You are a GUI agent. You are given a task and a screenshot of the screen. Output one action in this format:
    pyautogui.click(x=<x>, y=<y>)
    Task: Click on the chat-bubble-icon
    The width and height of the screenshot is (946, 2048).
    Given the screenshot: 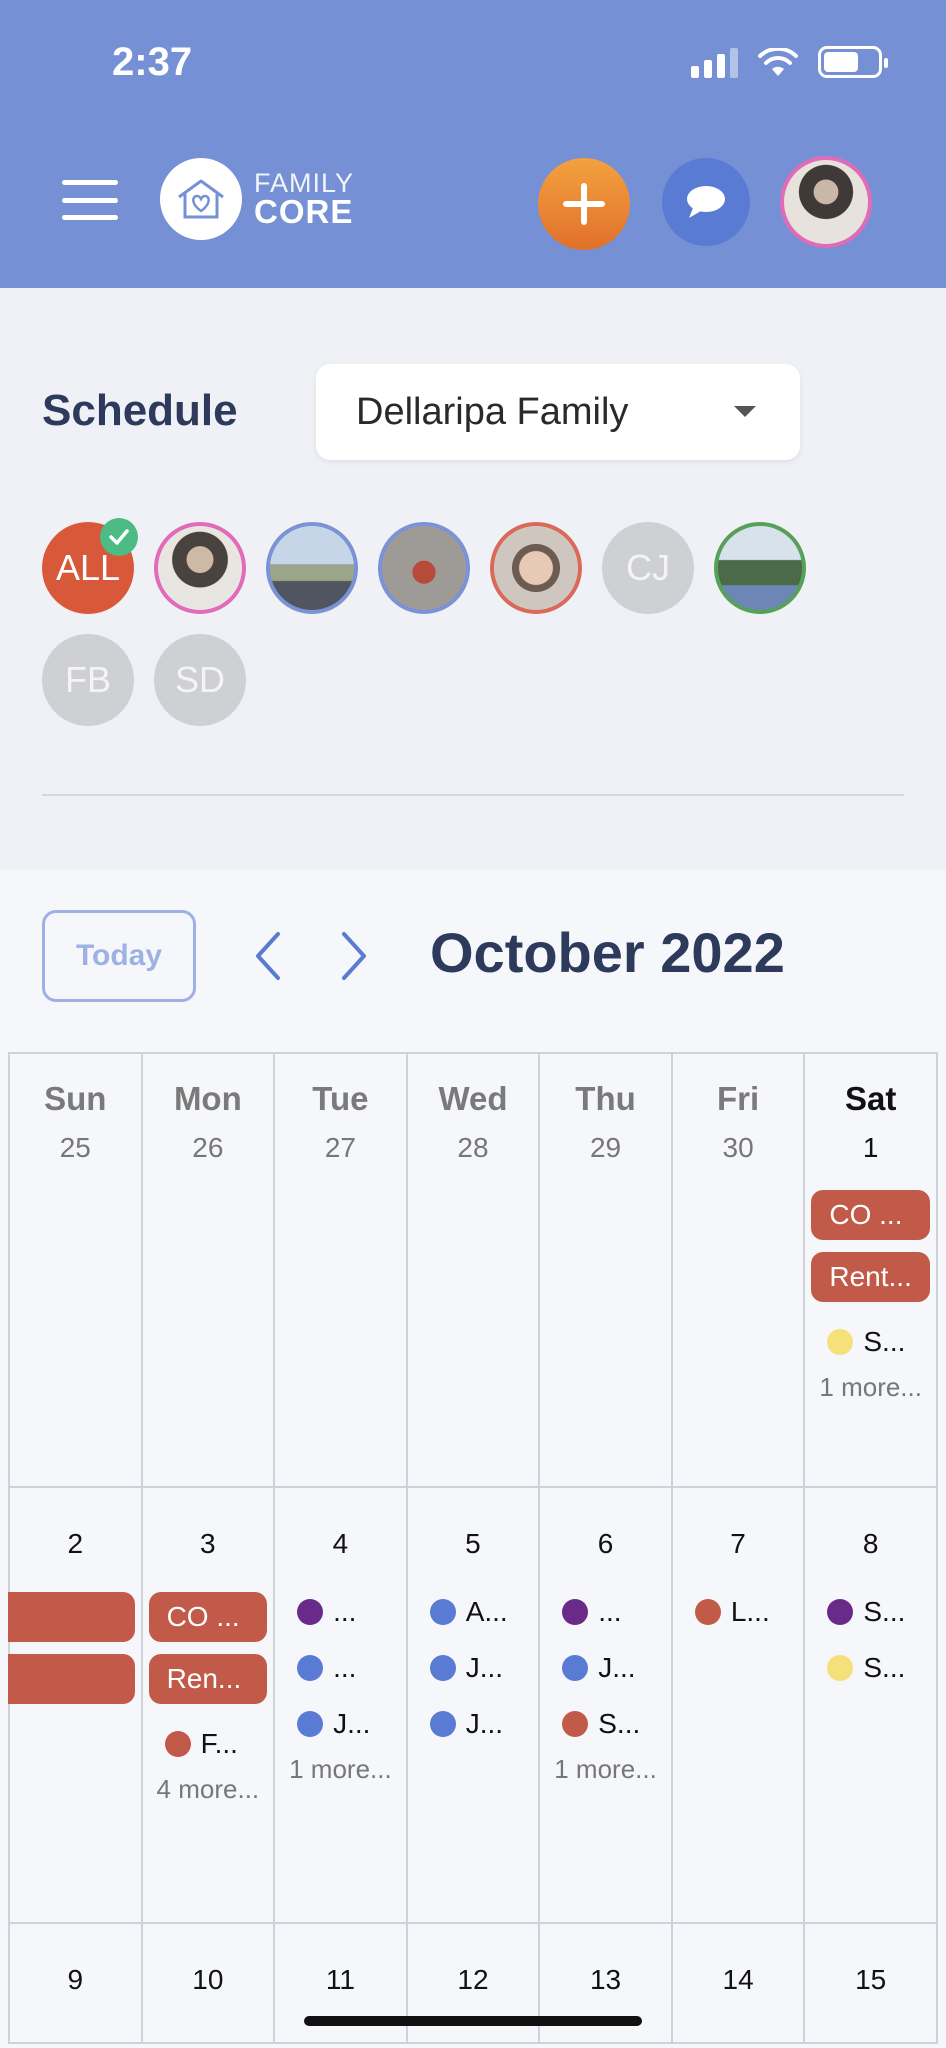 What is the action you would take?
    pyautogui.click(x=706, y=202)
    